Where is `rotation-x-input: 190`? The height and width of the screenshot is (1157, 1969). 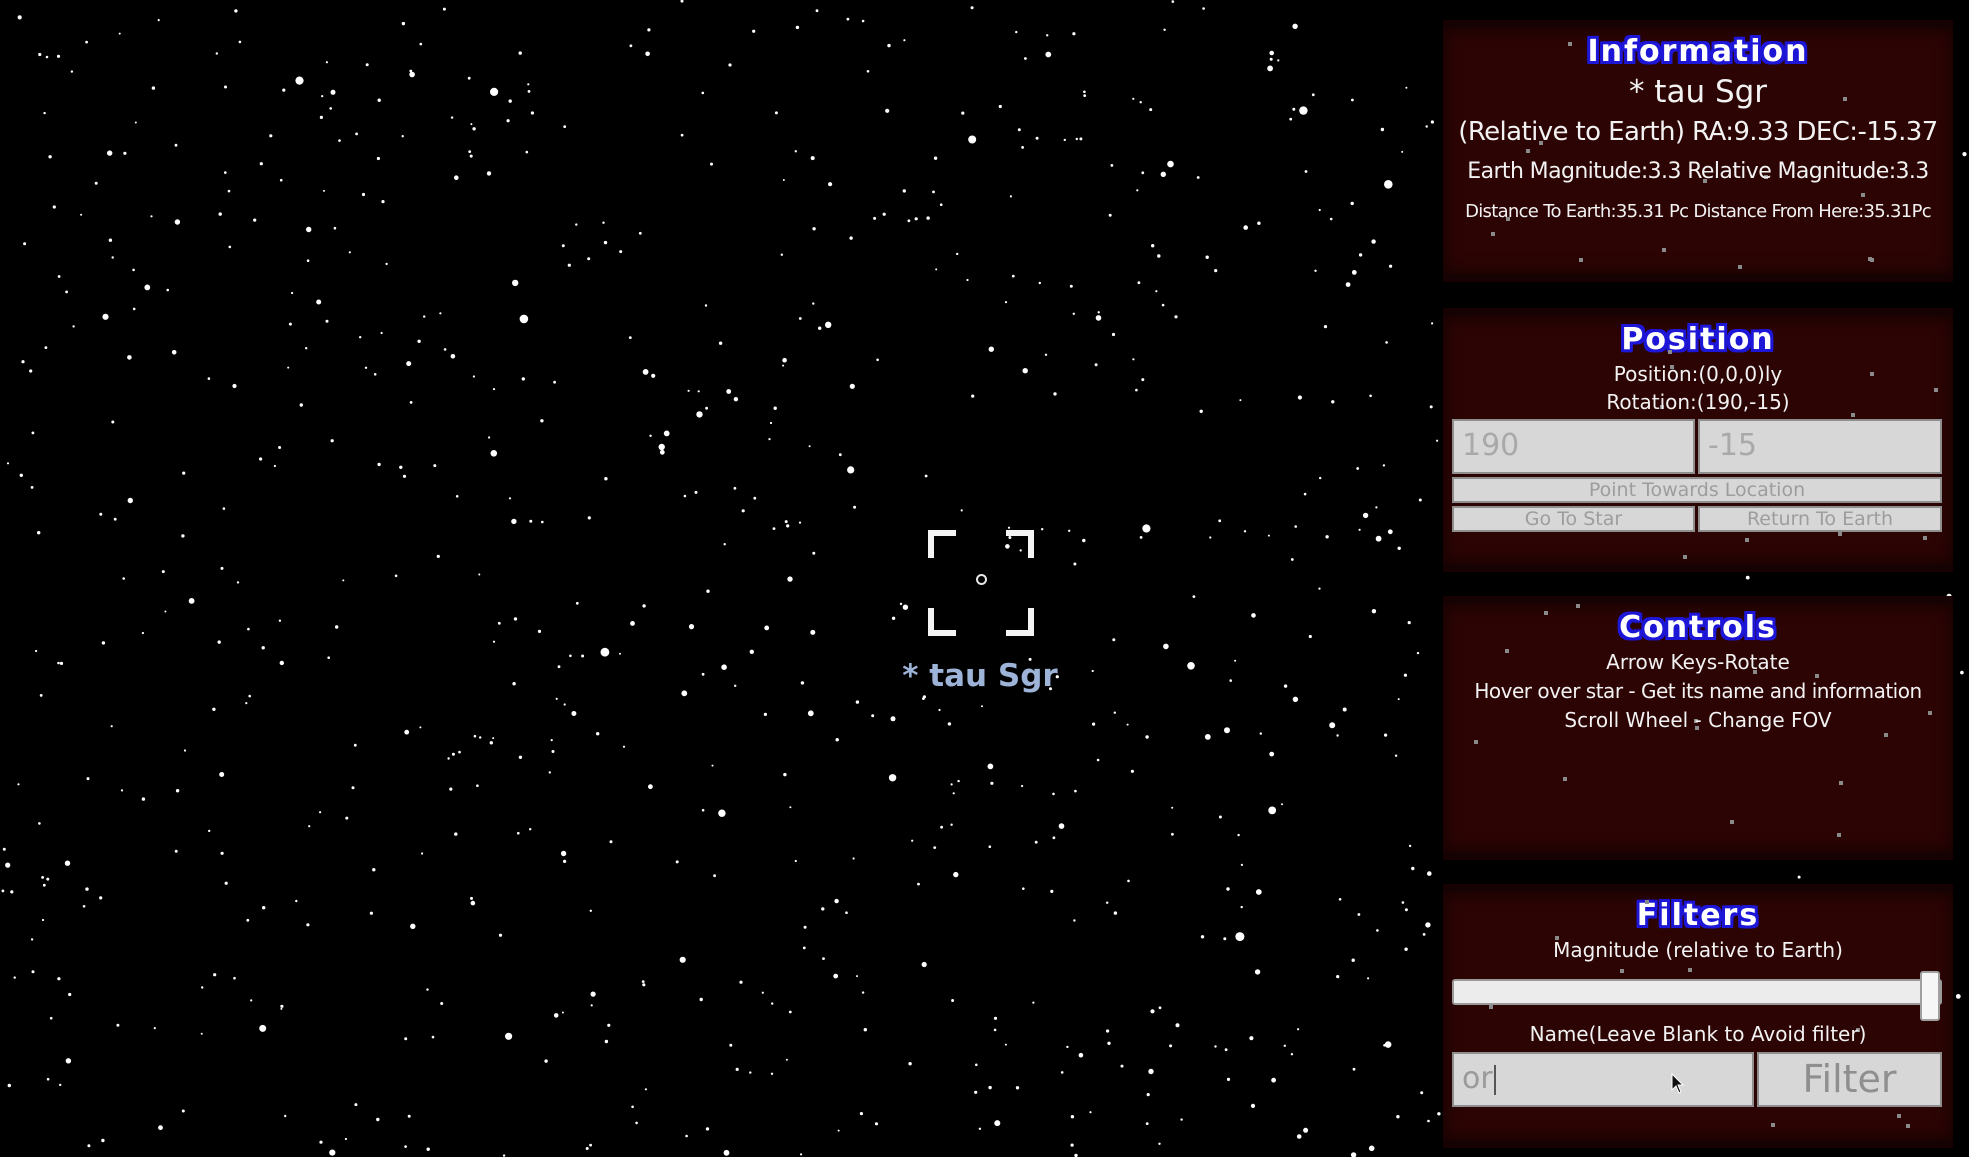 rotation-x-input: 190 is located at coordinates (1573, 446).